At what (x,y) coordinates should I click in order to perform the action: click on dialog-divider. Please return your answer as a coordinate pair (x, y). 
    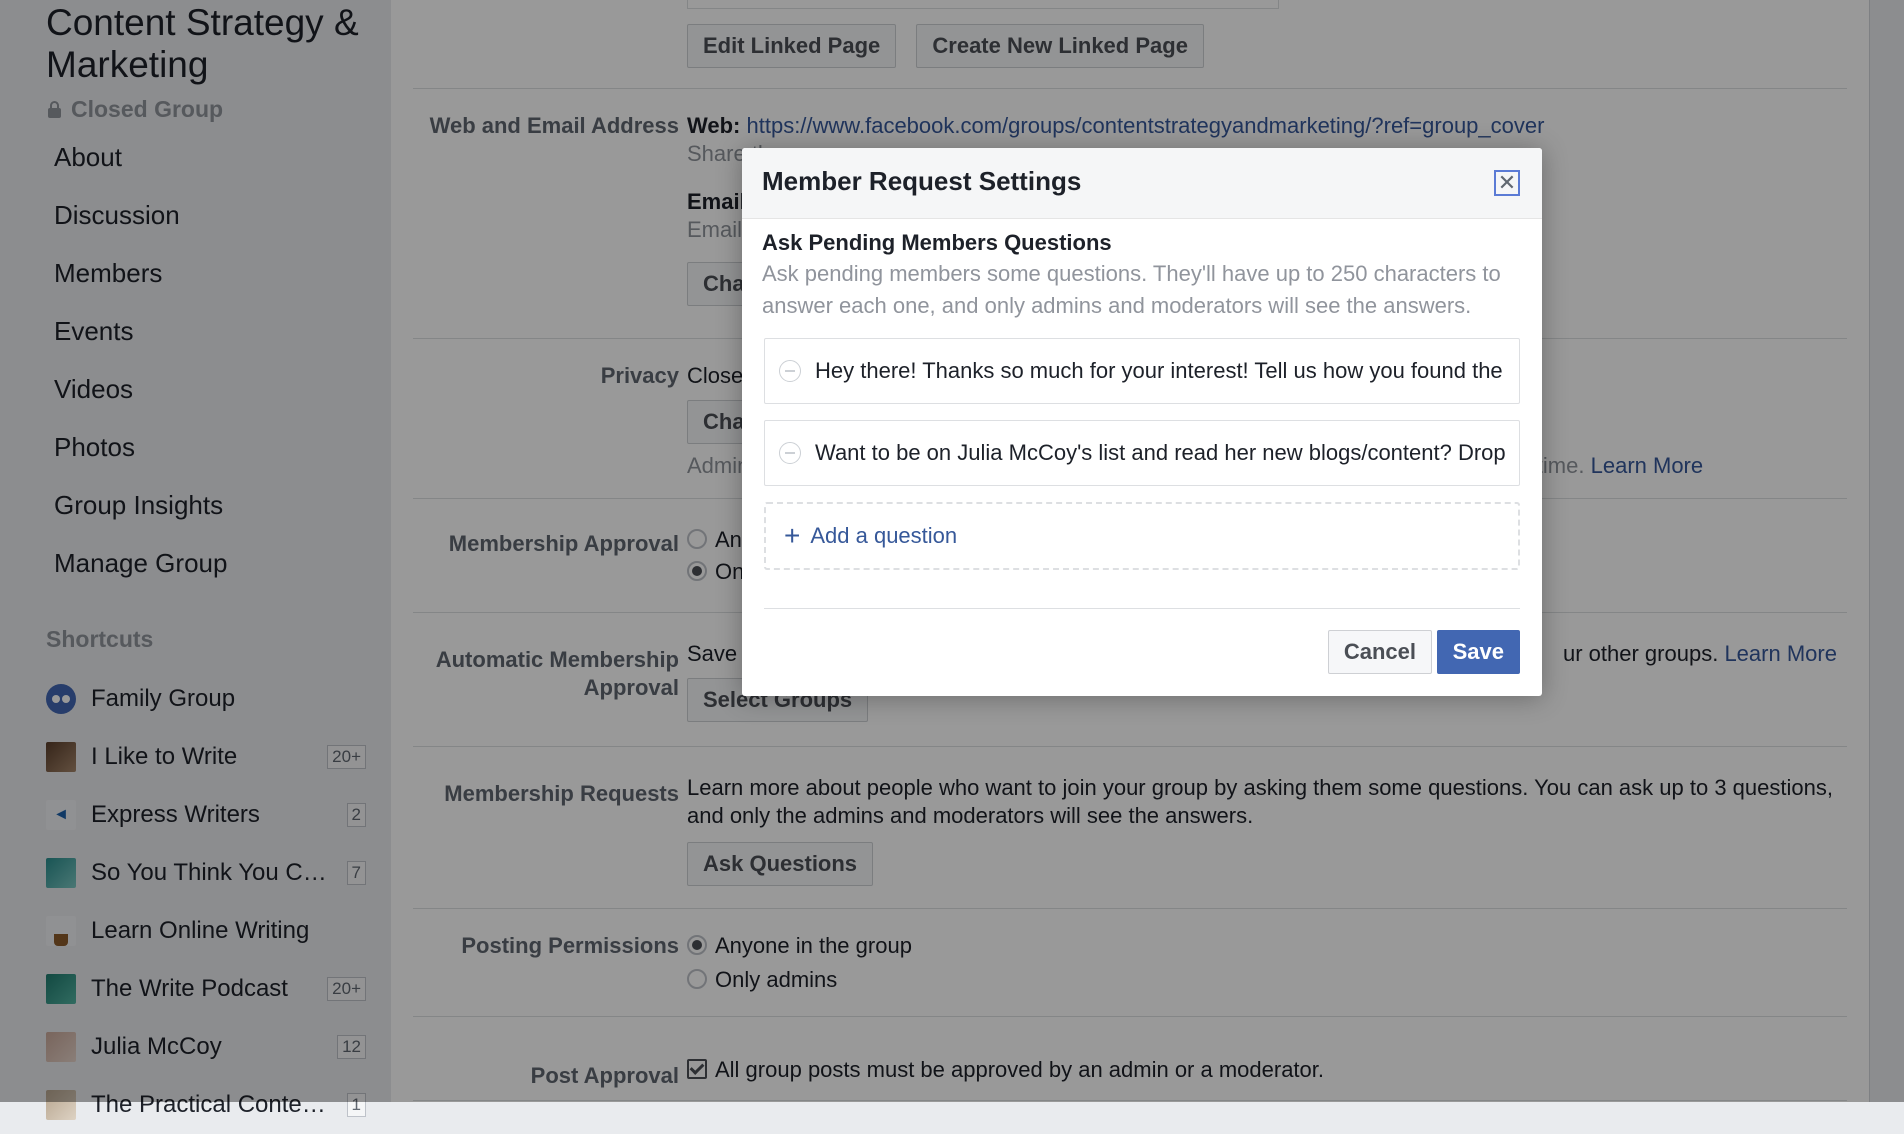
    Looking at the image, I should click on (1142, 608).